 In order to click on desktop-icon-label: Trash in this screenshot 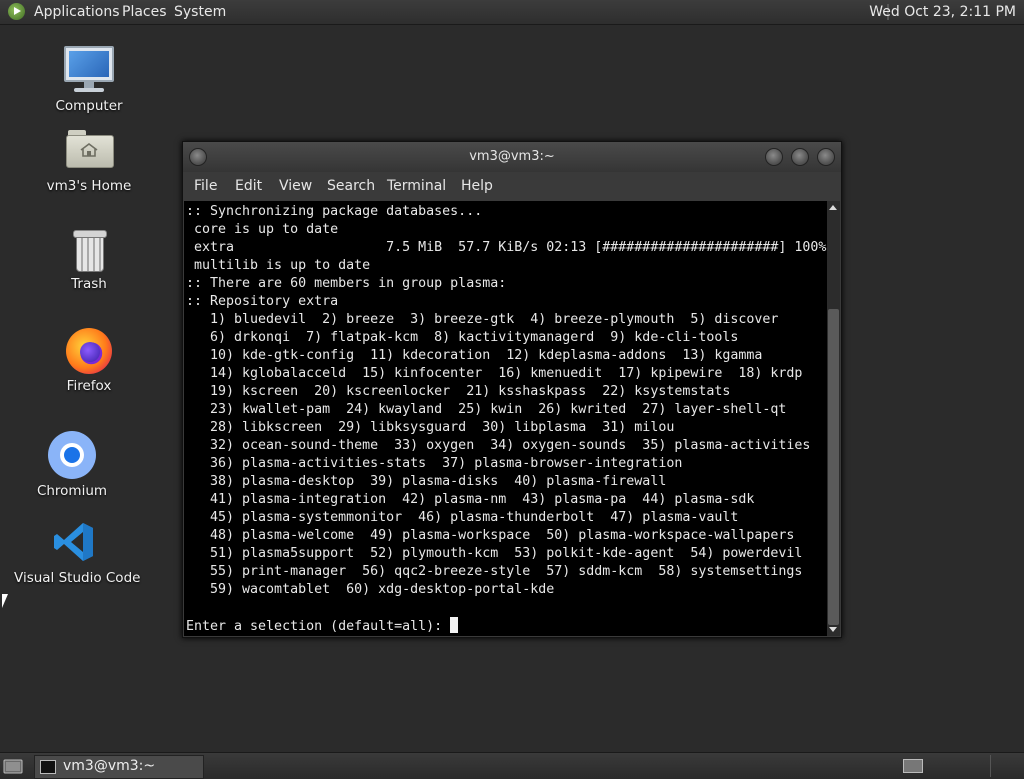, I will do `click(89, 284)`.